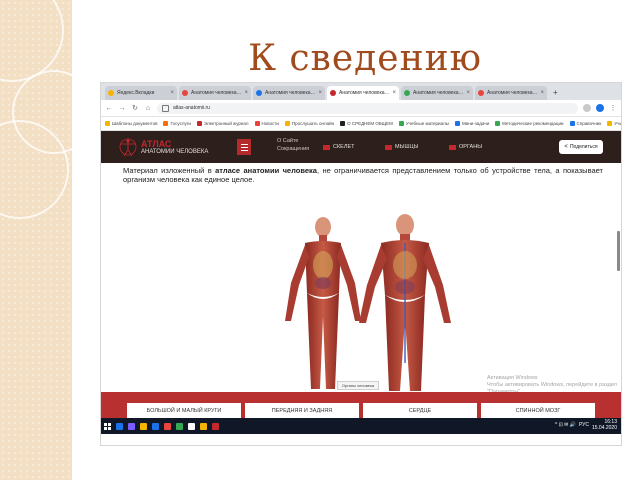 The height and width of the screenshot is (480, 640). I want to click on hamburger-menu-button, so click(244, 147).